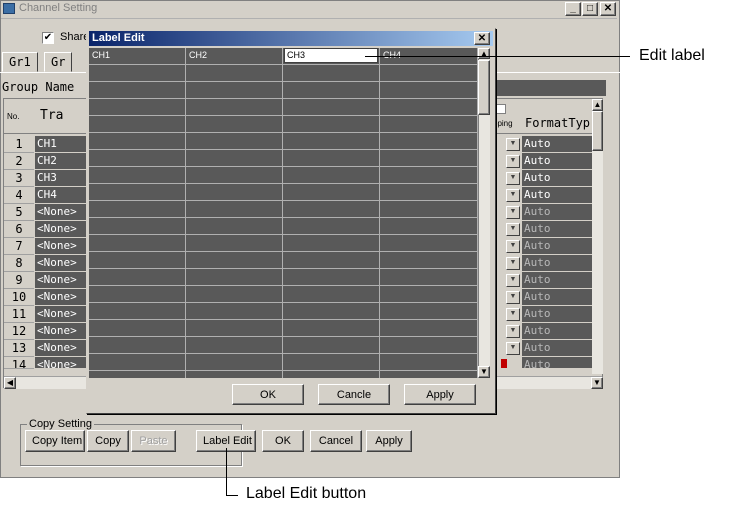 The width and height of the screenshot is (729, 509). What do you see at coordinates (19, 348) in the screenshot?
I see `row-number: 13` at bounding box center [19, 348].